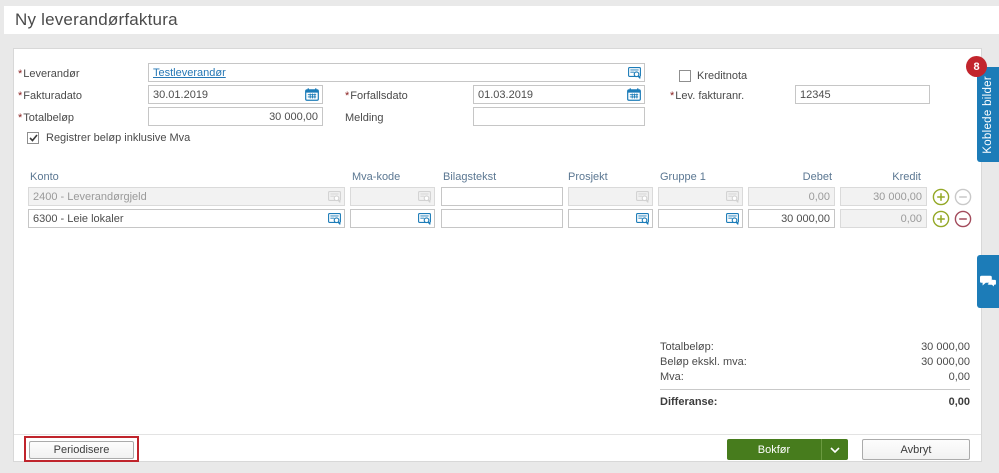 This screenshot has height=473, width=999. I want to click on kreditnota-checkbox, so click(685, 76).